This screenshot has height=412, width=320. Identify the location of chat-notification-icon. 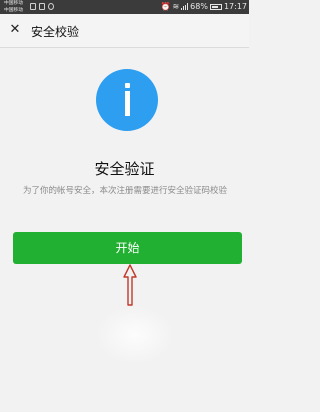
(51, 6).